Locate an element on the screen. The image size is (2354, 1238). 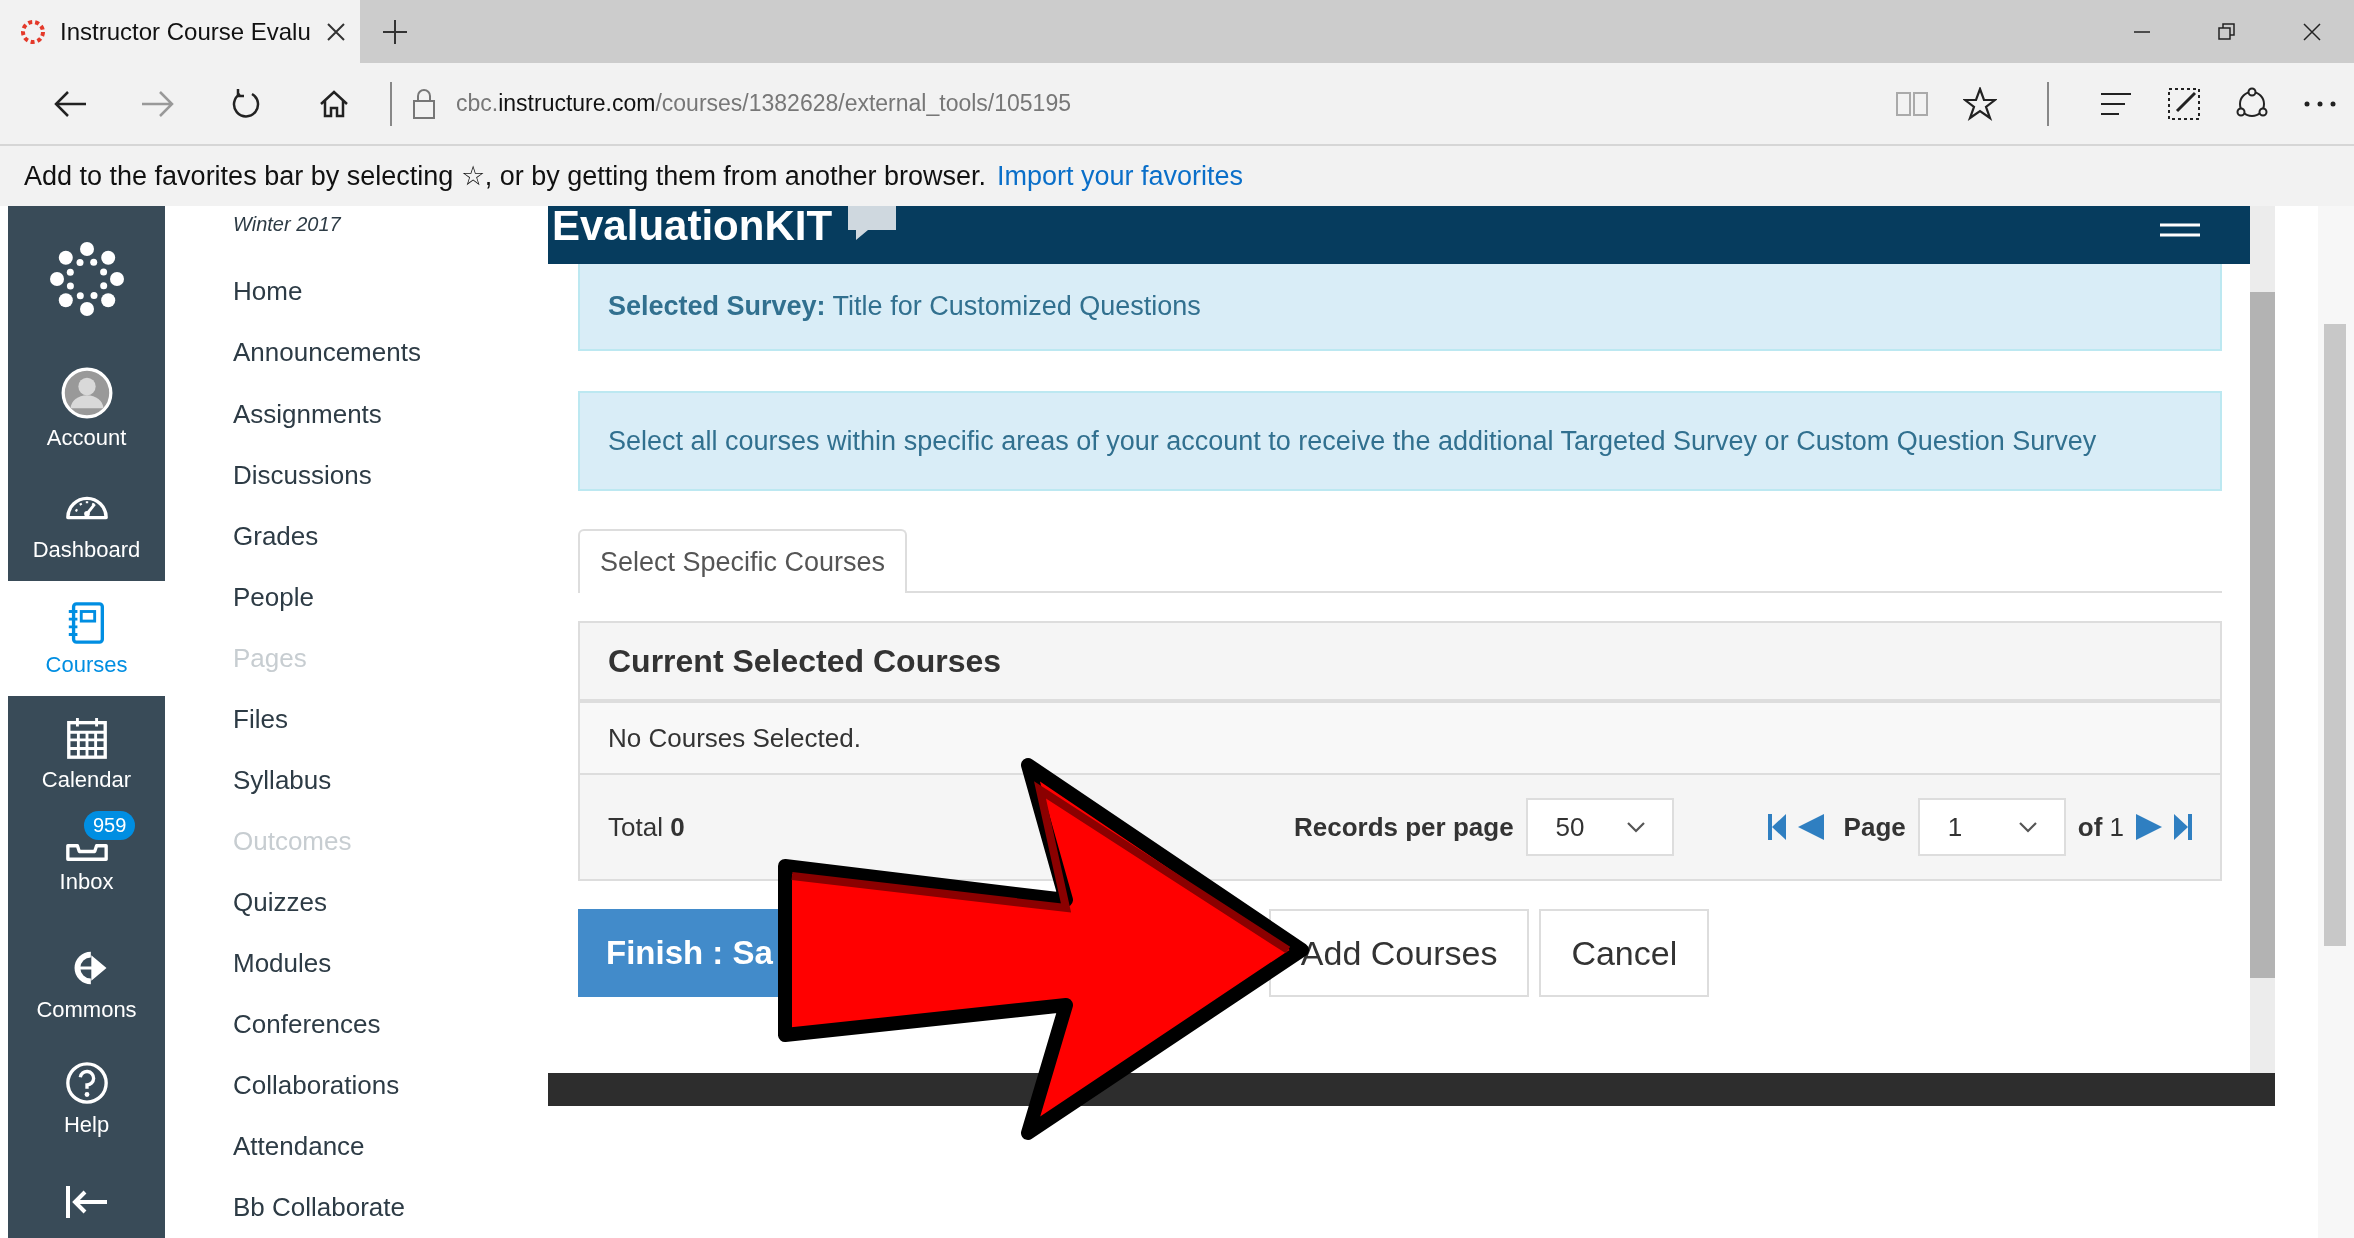
scrollbar is located at coordinates (2262, 639).